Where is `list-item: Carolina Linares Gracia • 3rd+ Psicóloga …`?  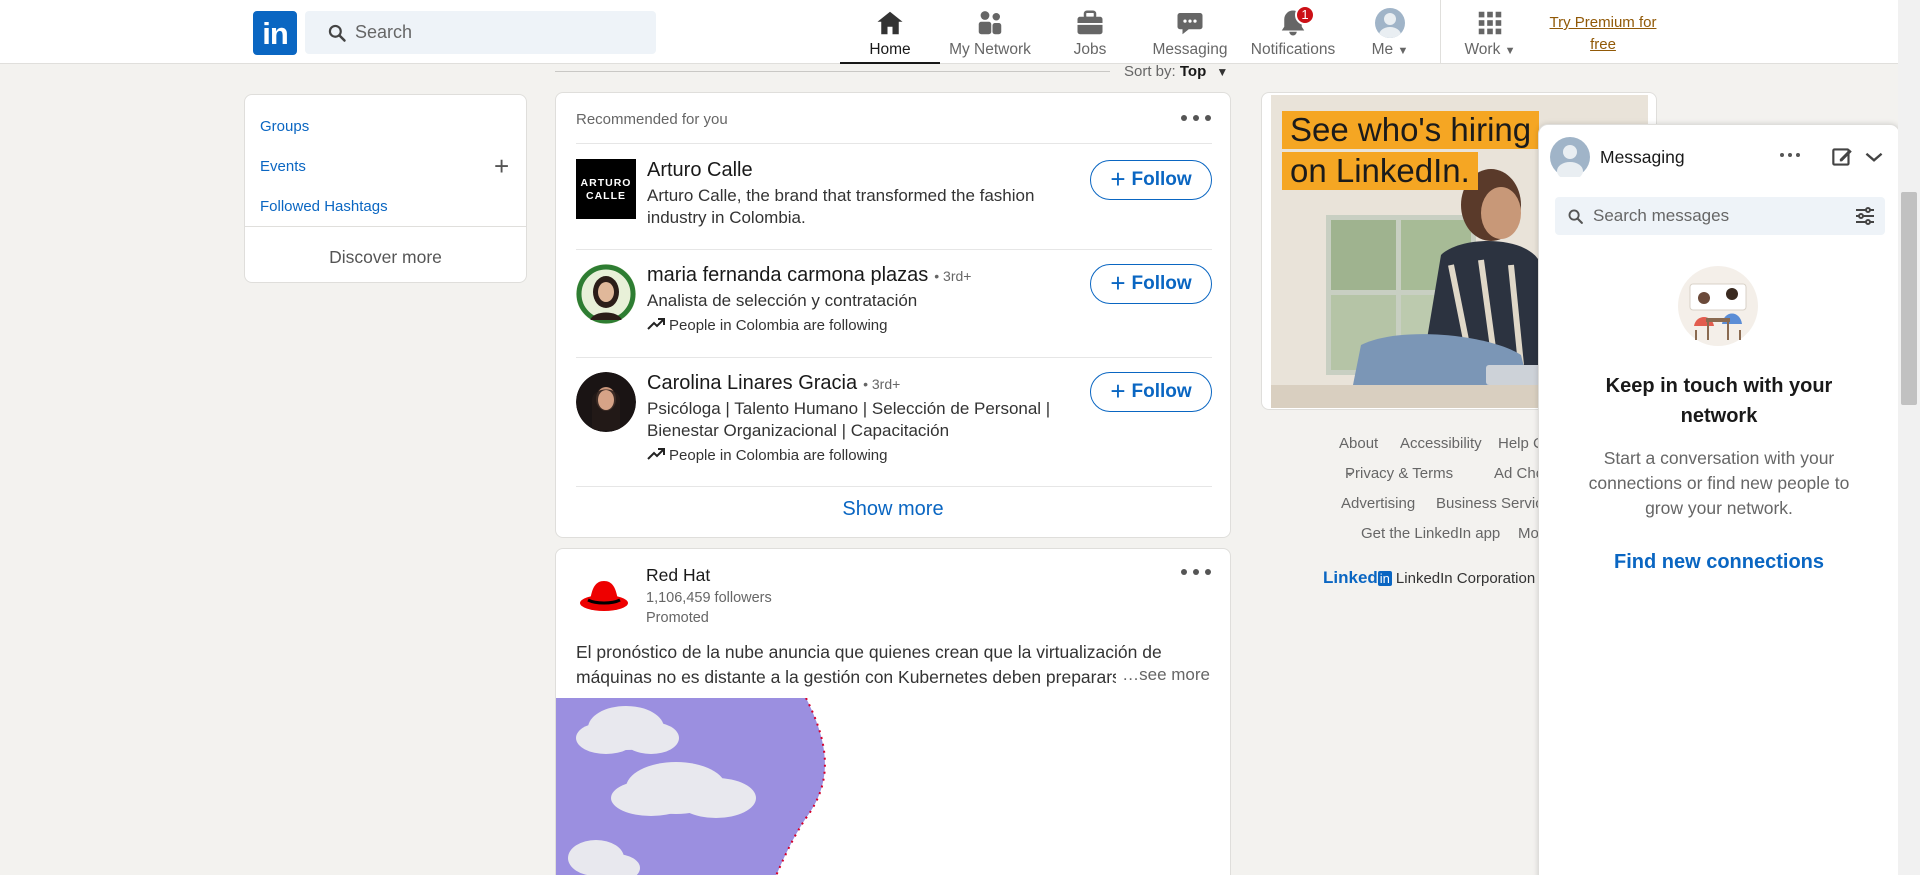 list-item: Carolina Linares Gracia • 3rd+ Psicóloga … is located at coordinates (894, 427).